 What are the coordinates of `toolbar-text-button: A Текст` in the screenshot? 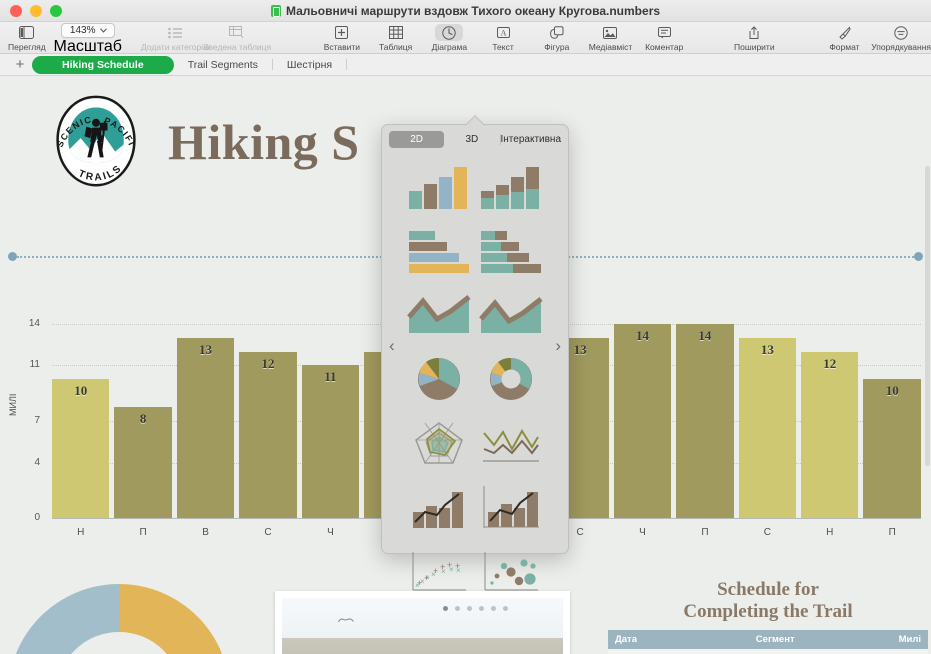 It's located at (503, 37).